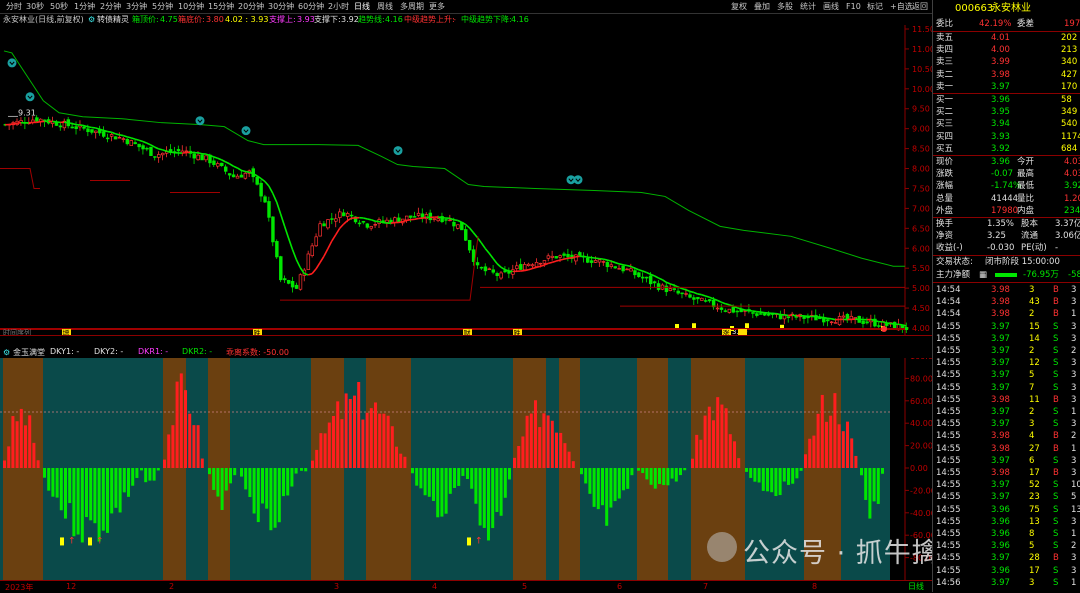 The image size is (1080, 593). I want to click on toolbar-button: 标记, so click(875, 6).